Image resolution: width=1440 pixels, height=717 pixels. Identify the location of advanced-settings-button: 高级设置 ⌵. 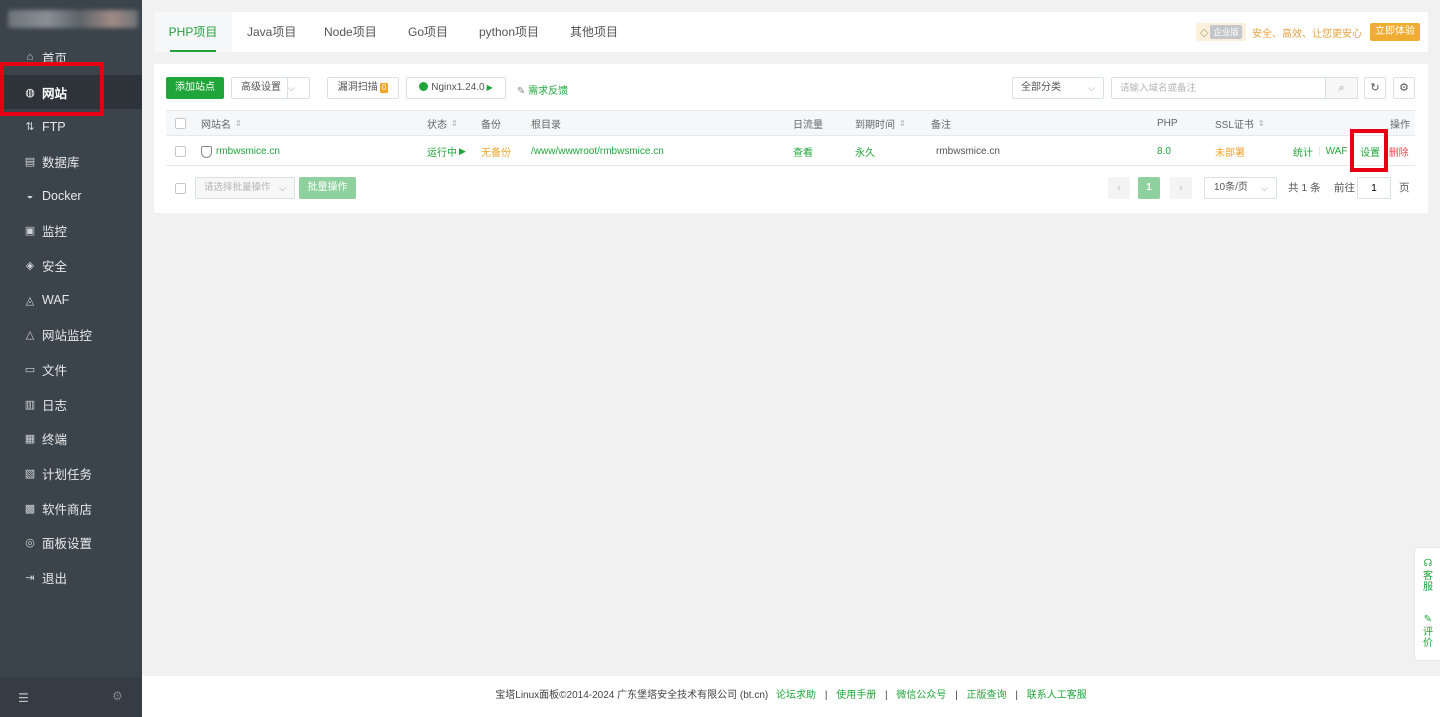
(270, 88).